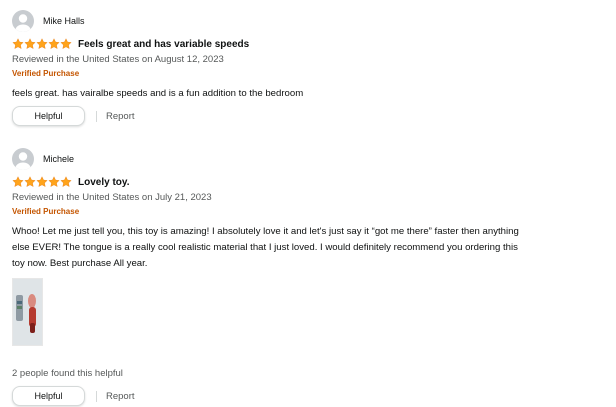 The height and width of the screenshot is (407, 616). I want to click on review-title: Lovely toy., so click(104, 182).